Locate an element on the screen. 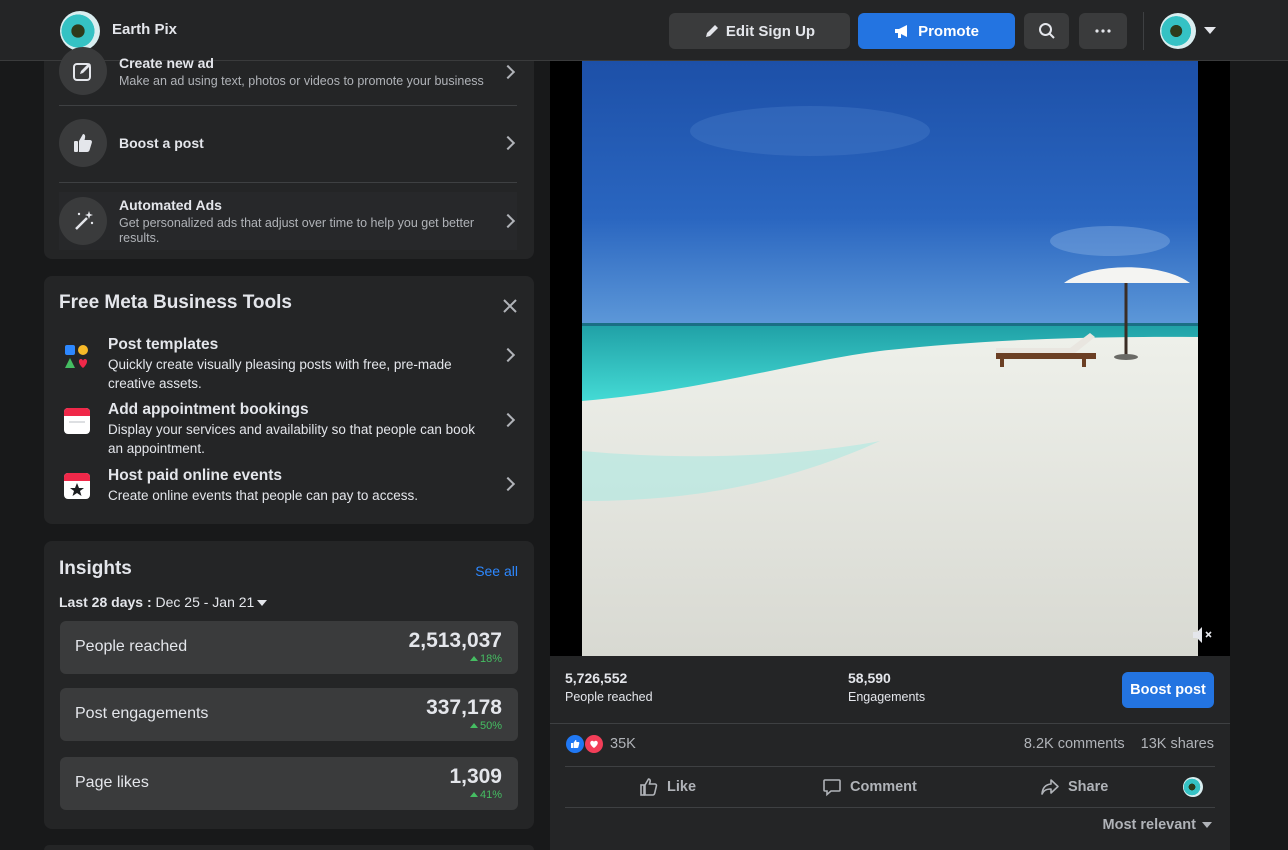 This screenshot has height=850, width=1288. metric-change: 18% is located at coordinates (486, 659).